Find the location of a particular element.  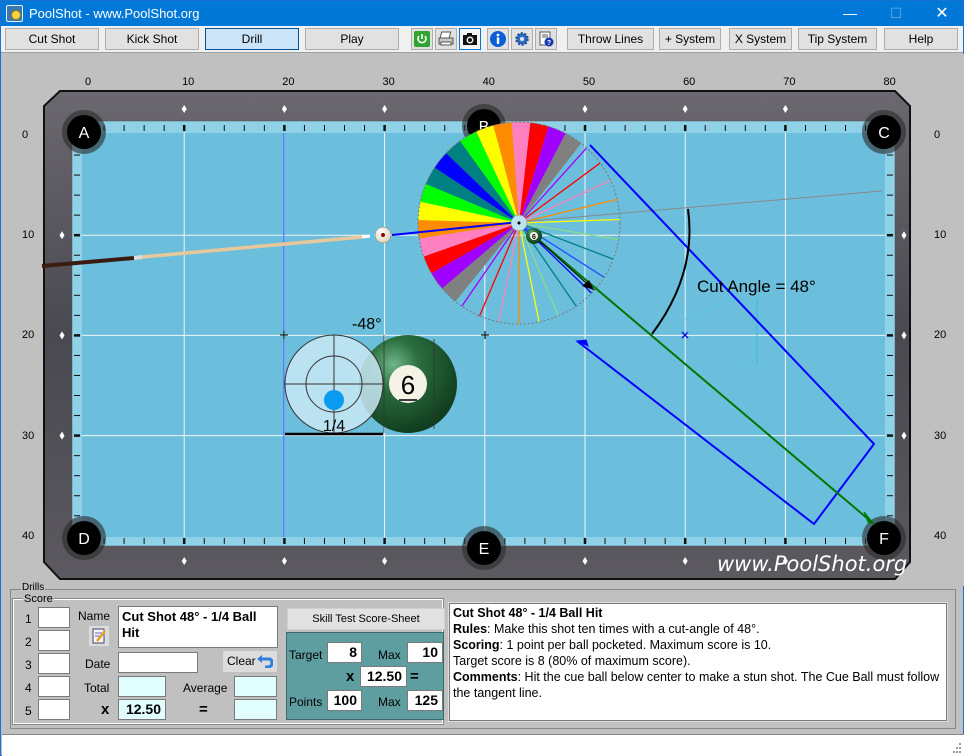

average-field is located at coordinates (255, 686).